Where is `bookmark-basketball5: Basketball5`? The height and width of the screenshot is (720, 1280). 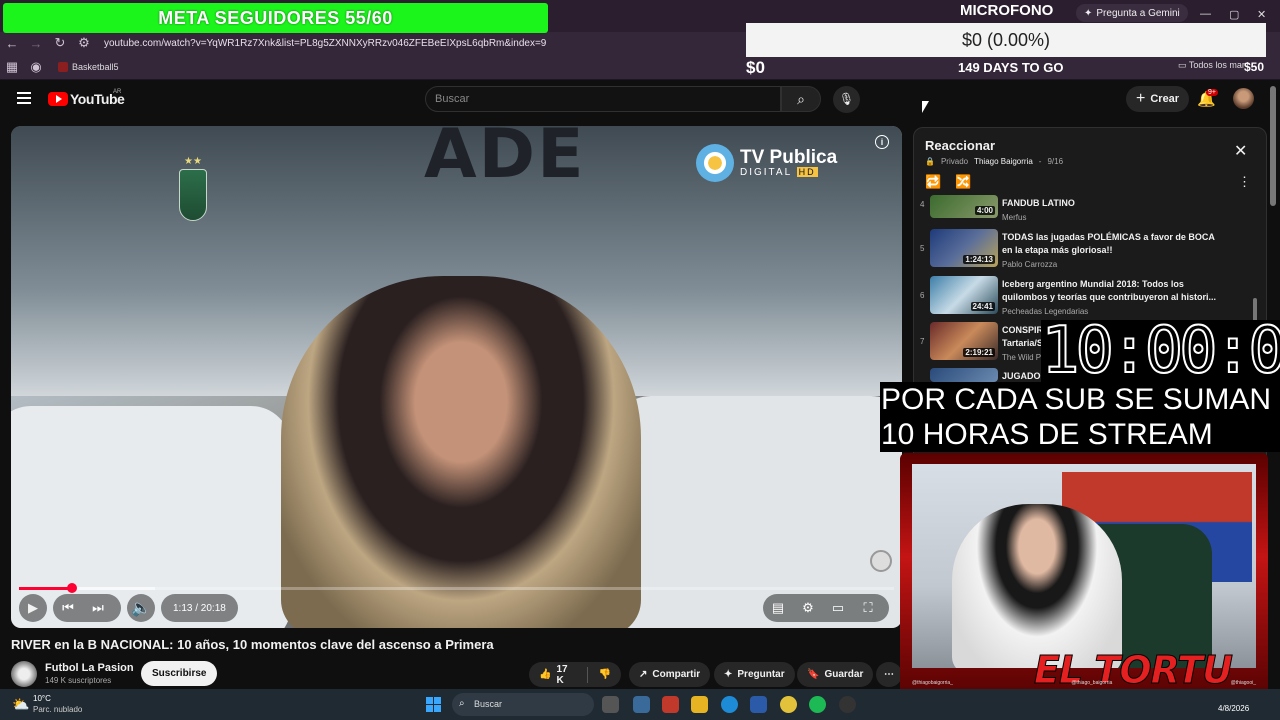 bookmark-basketball5: Basketball5 is located at coordinates (88, 66).